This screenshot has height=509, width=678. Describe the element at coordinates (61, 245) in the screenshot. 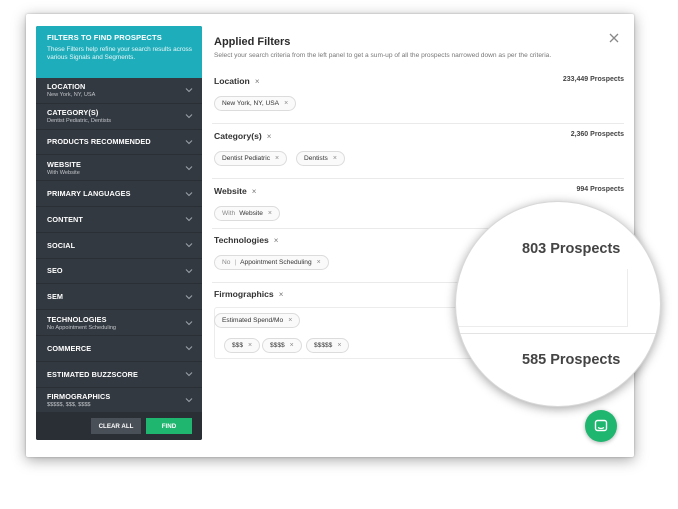

I see `sidebar-item-label: SOCIAL` at that location.